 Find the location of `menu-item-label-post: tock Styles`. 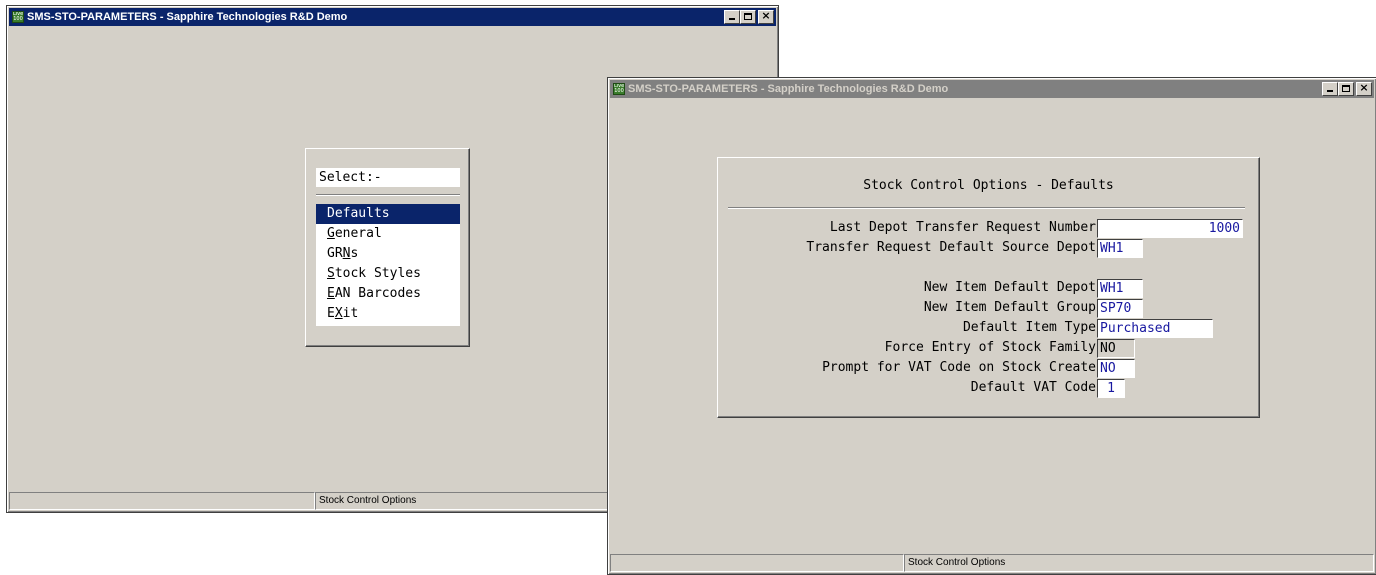

menu-item-label-post: tock Styles is located at coordinates (377, 273).